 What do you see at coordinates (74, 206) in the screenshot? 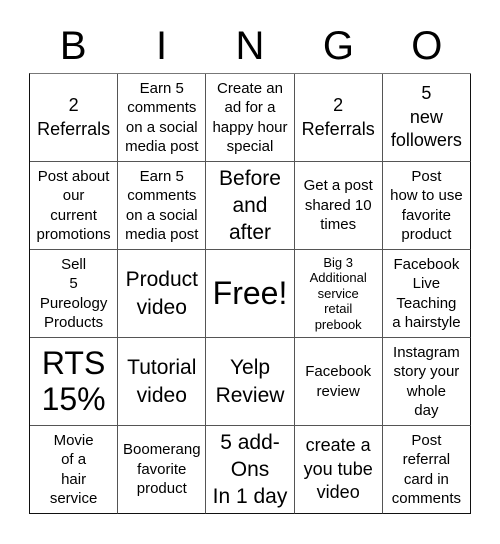
I see `bingo-cell: Post about our current promotions` at bounding box center [74, 206].